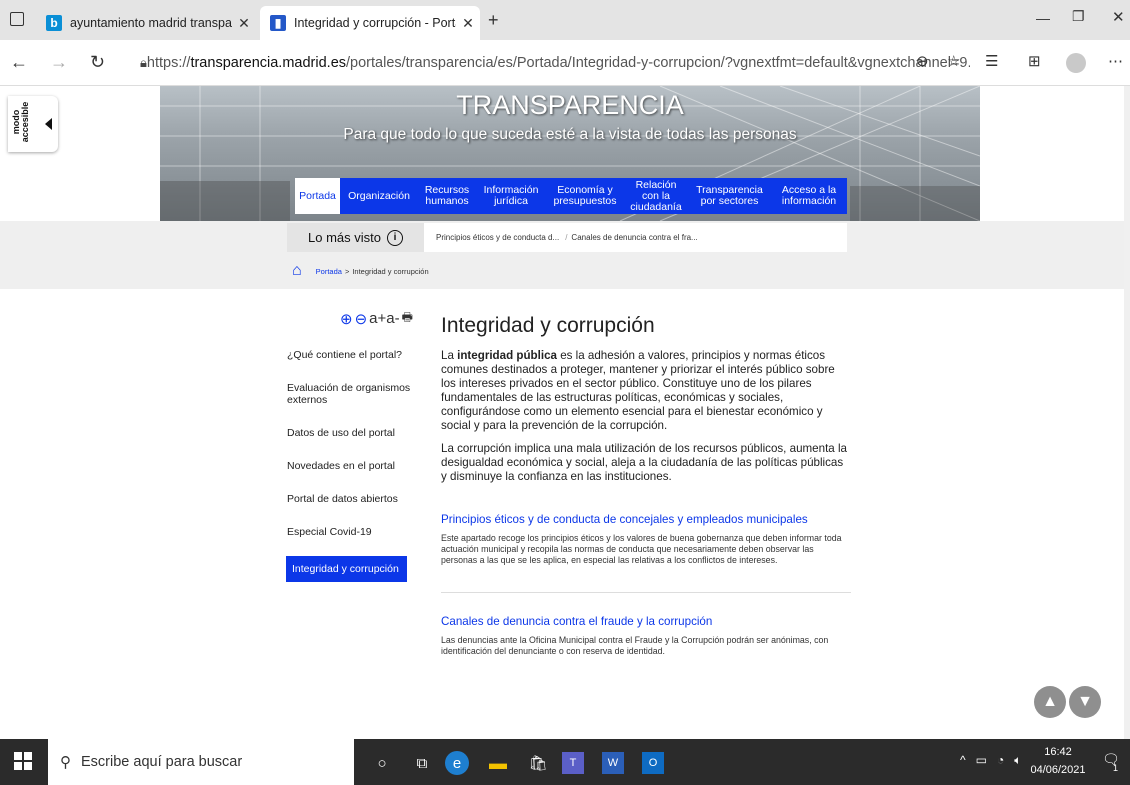 The width and height of the screenshot is (1130, 785). I want to click on search-icon: ⚲, so click(65, 762).